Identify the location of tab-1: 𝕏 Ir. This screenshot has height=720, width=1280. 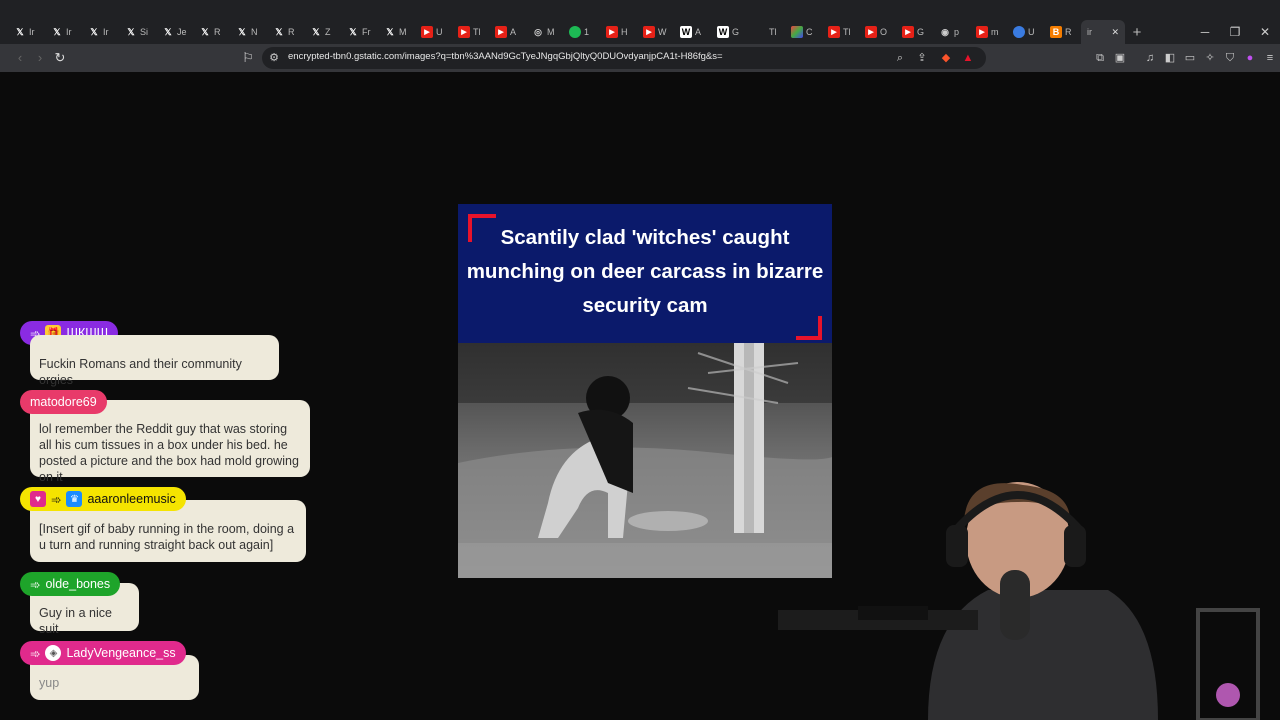
(26, 32).